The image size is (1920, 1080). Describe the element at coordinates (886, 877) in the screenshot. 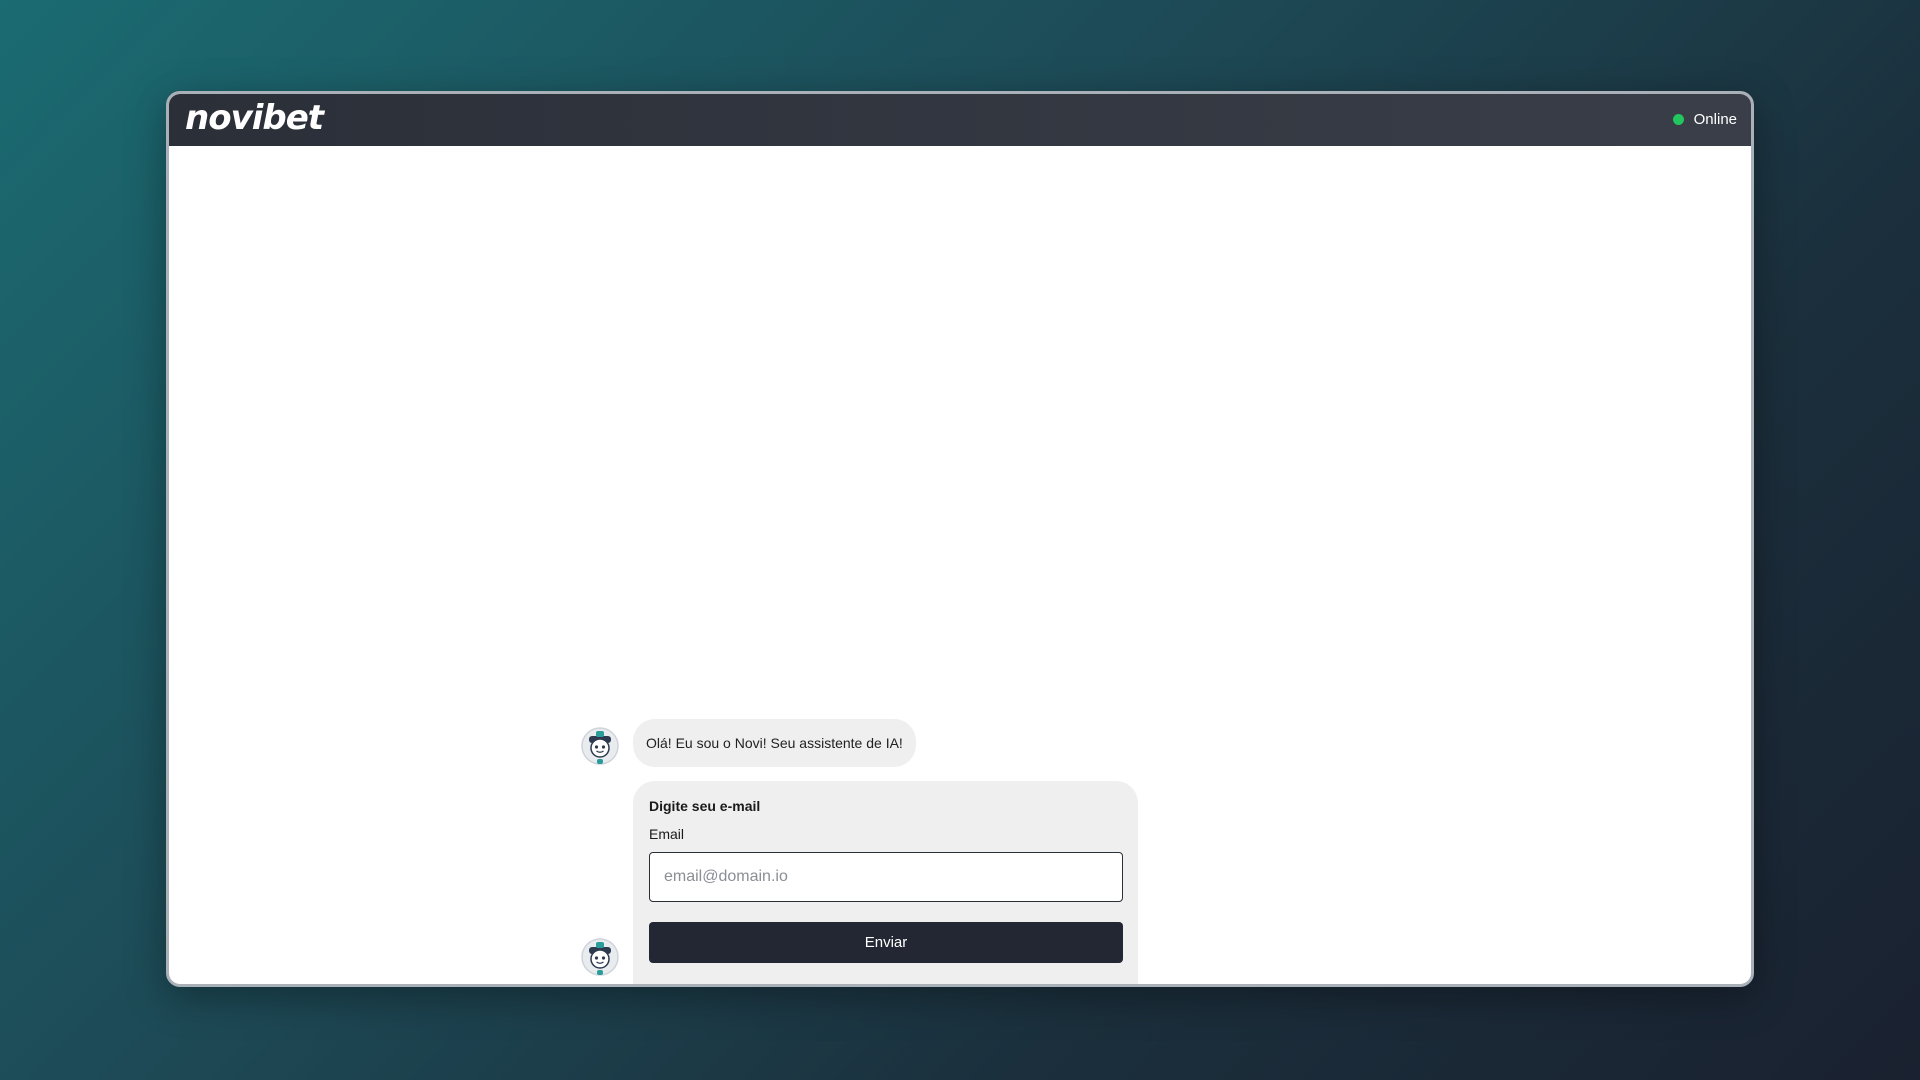

I see `email-input` at that location.